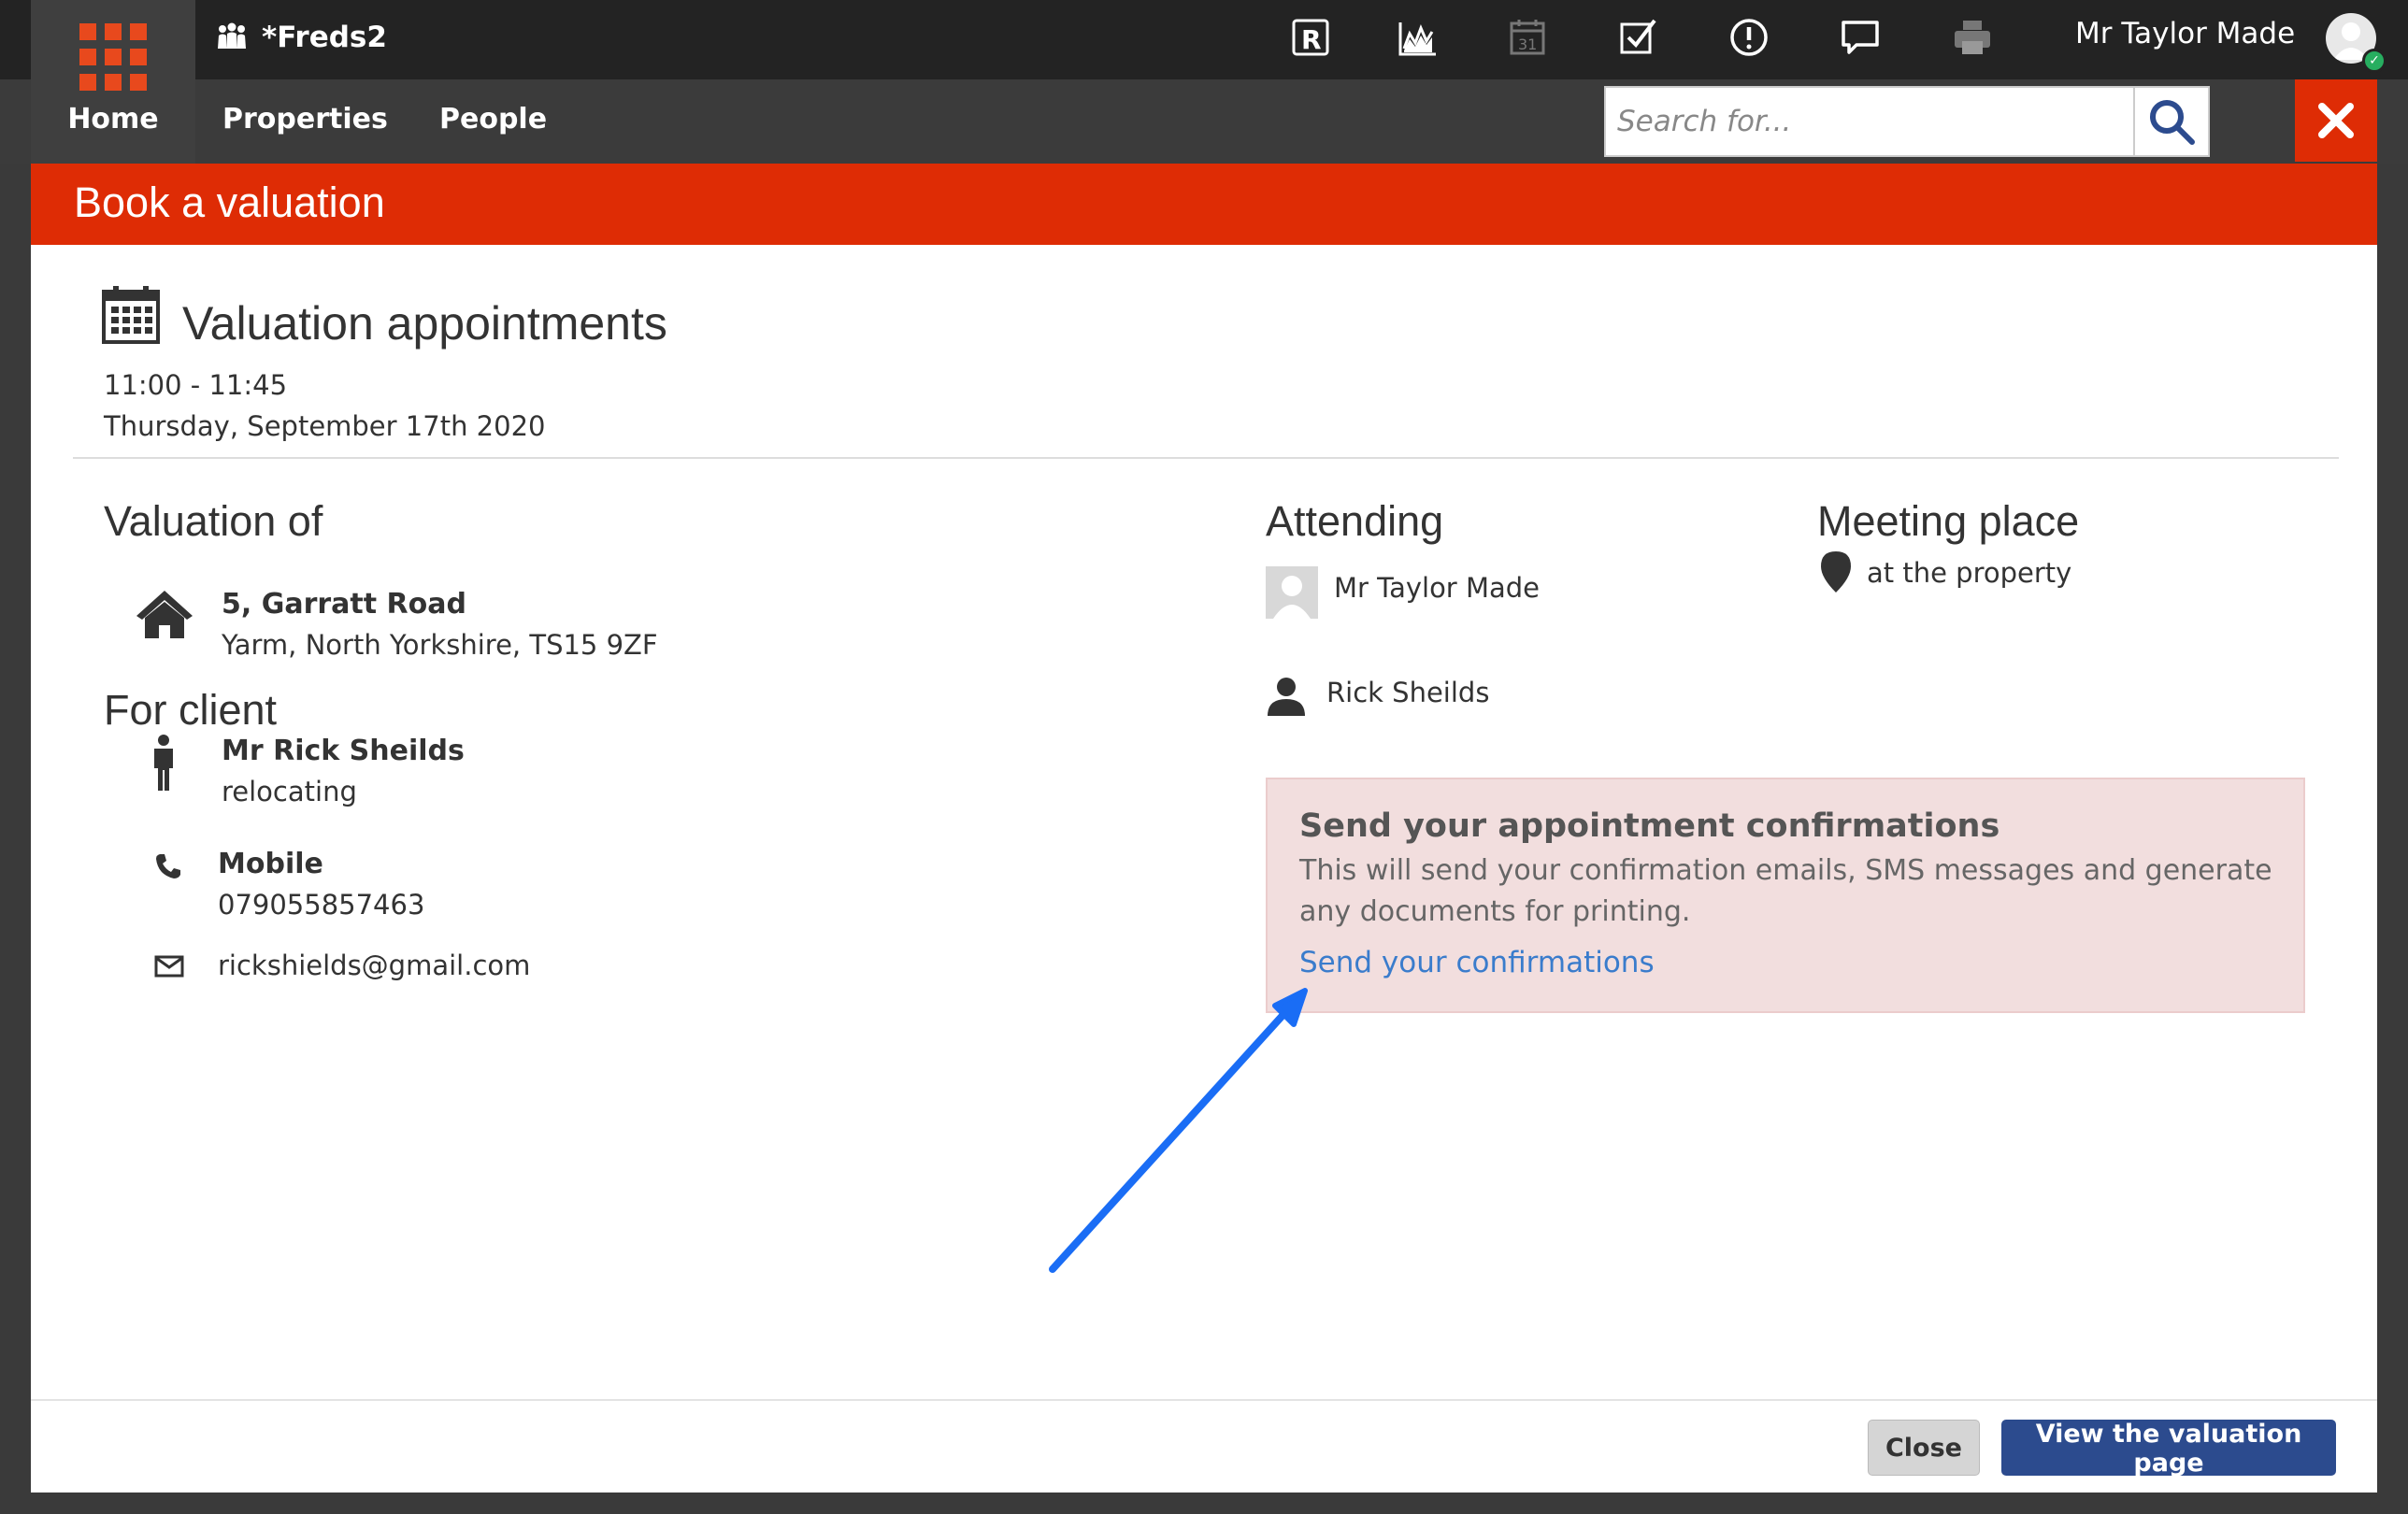 This screenshot has width=2408, height=1514. I want to click on house-icon, so click(164, 614).